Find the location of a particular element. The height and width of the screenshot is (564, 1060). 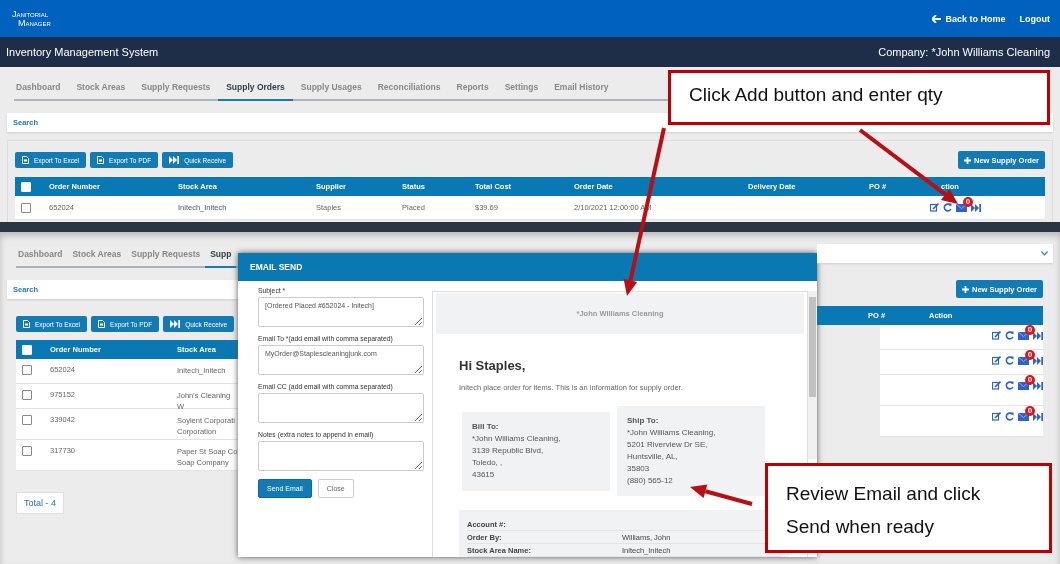

callout-text: Review Email and click Send when ready is located at coordinates (884, 510).